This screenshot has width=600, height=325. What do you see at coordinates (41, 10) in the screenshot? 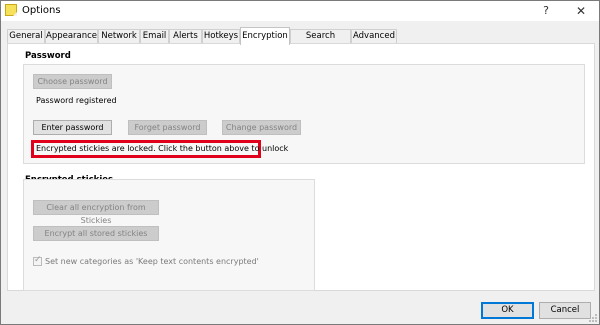
I see `window-title: Options` at bounding box center [41, 10].